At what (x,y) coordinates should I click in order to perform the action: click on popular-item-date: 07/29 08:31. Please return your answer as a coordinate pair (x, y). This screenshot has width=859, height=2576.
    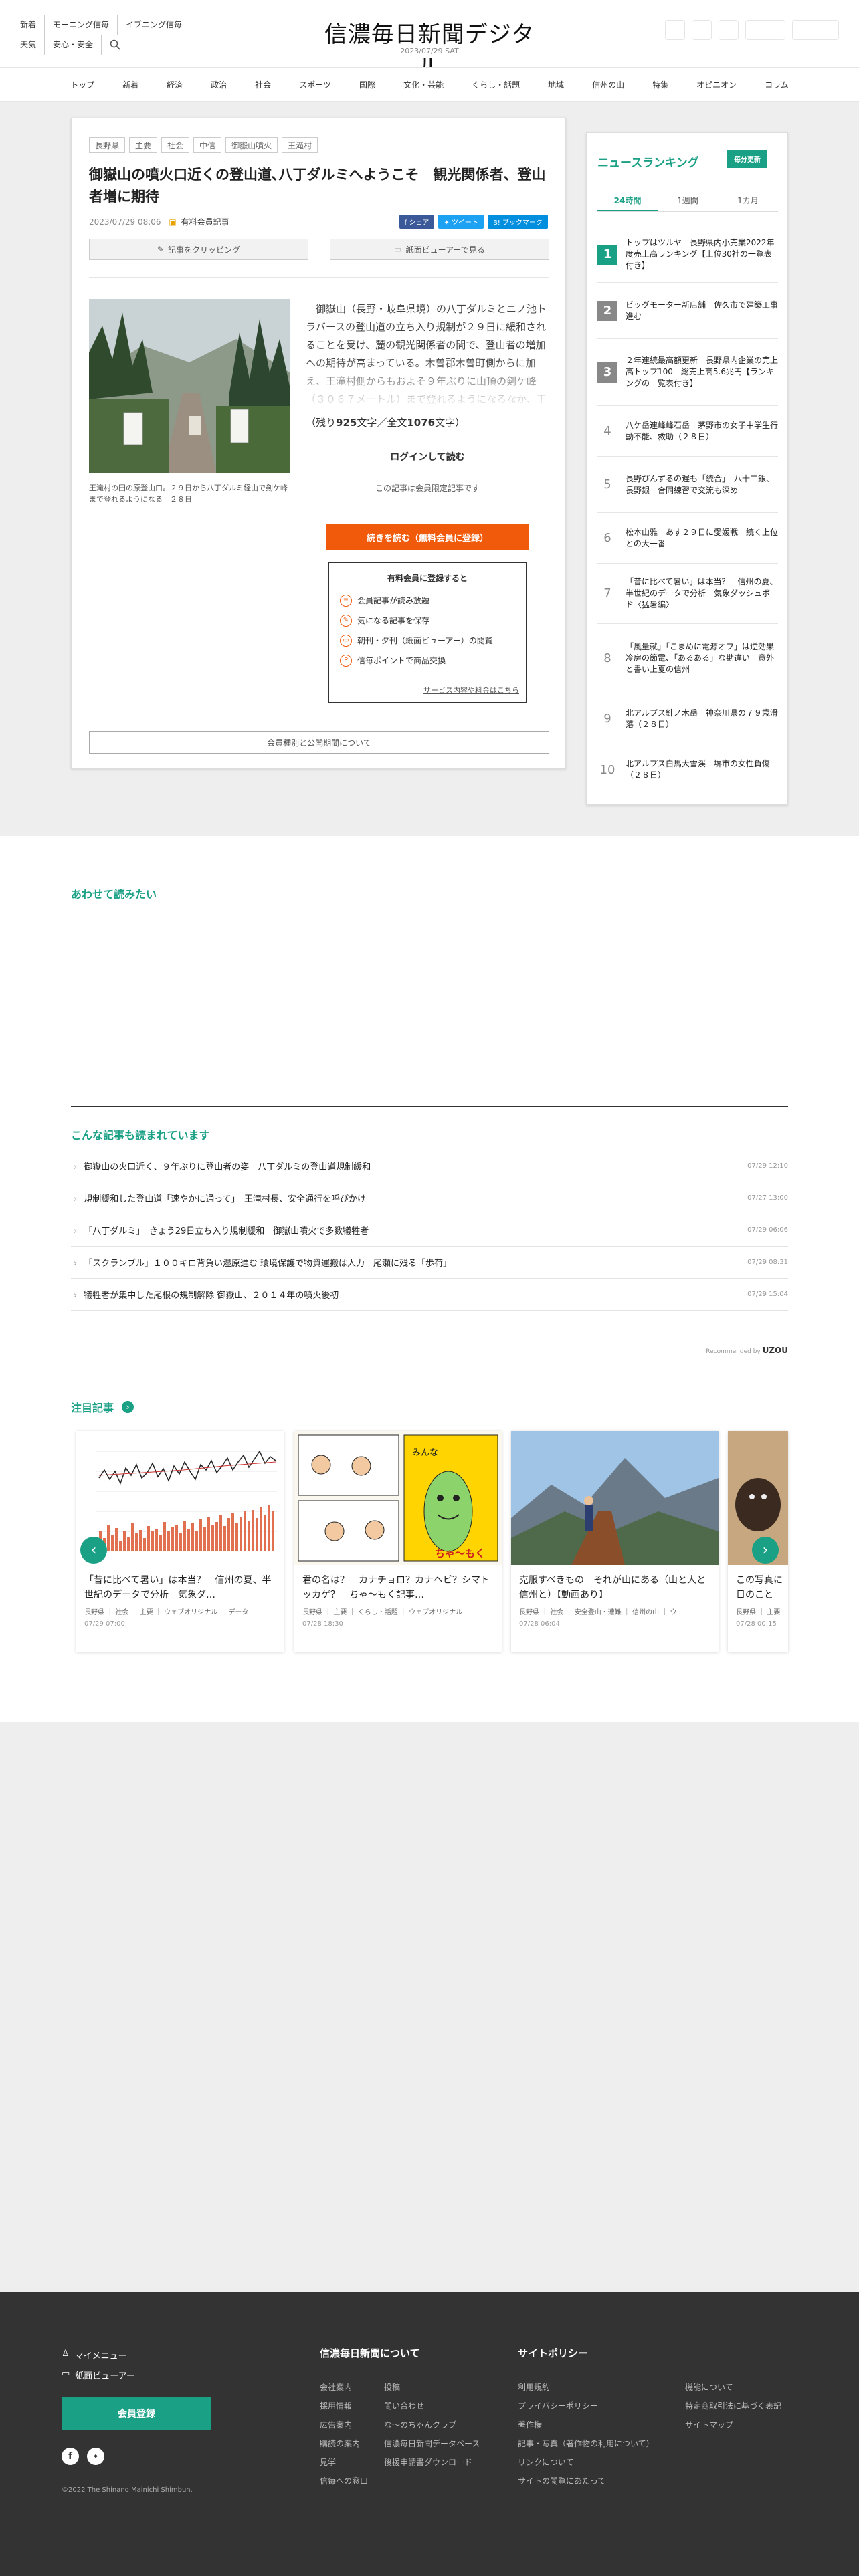
    Looking at the image, I should click on (767, 1262).